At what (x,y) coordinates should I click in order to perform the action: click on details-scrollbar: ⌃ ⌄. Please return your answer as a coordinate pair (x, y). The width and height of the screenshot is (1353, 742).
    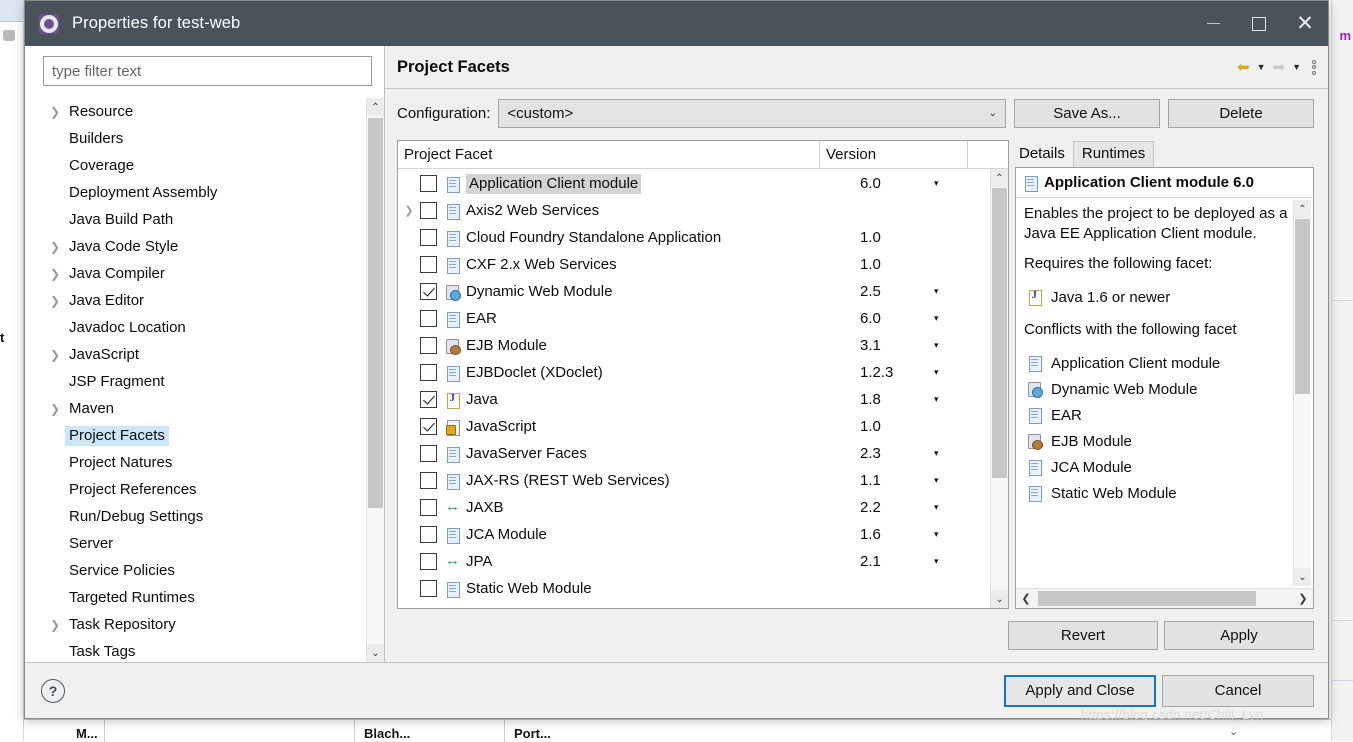
    Looking at the image, I should click on (1302, 393).